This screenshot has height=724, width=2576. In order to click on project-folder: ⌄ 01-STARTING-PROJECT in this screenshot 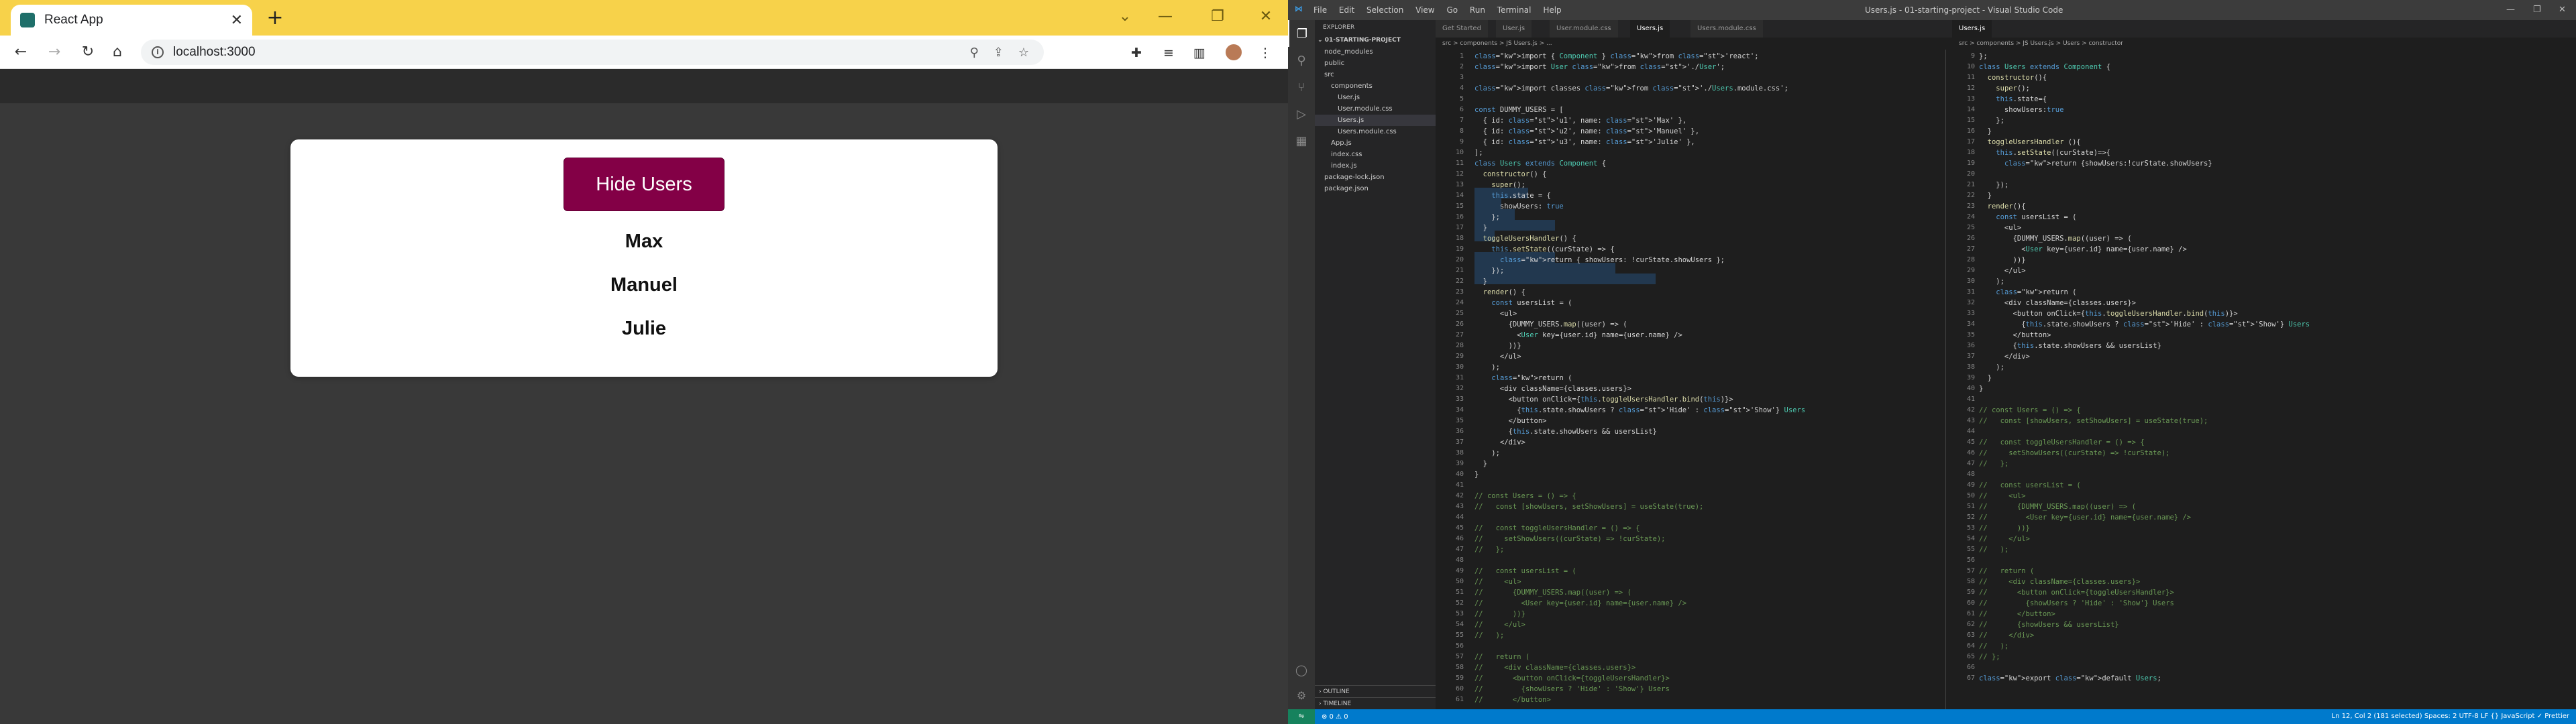, I will do `click(1375, 40)`.